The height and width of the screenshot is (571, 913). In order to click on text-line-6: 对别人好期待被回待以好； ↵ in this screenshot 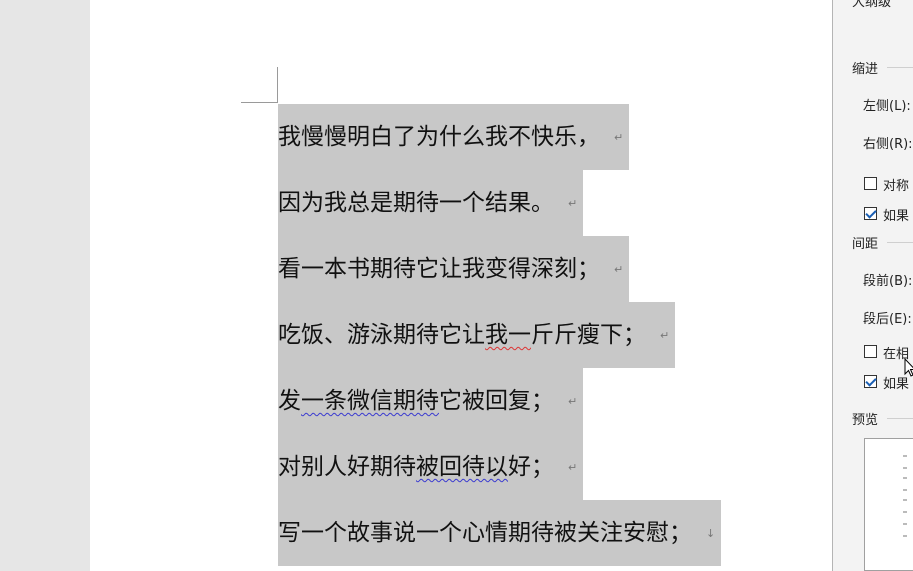, I will do `click(431, 467)`.